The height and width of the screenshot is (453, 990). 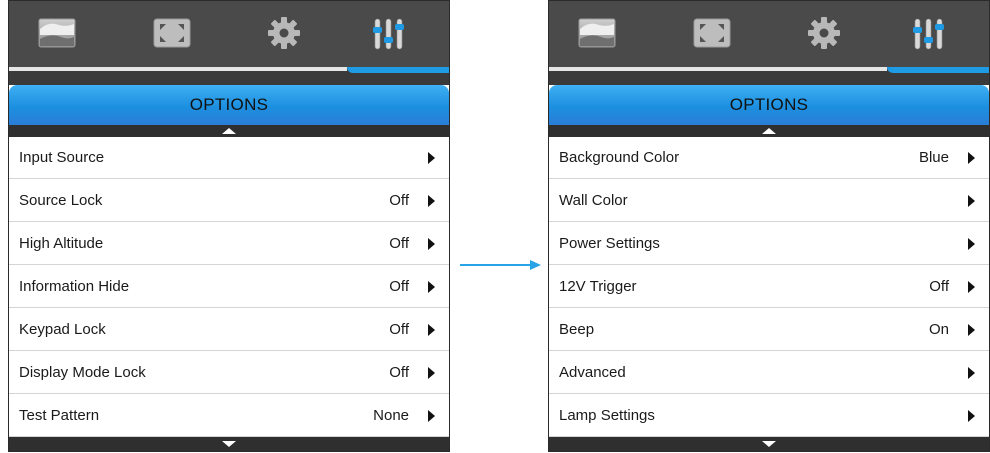 What do you see at coordinates (769, 373) in the screenshot?
I see `menu-item-advanced: Advanced` at bounding box center [769, 373].